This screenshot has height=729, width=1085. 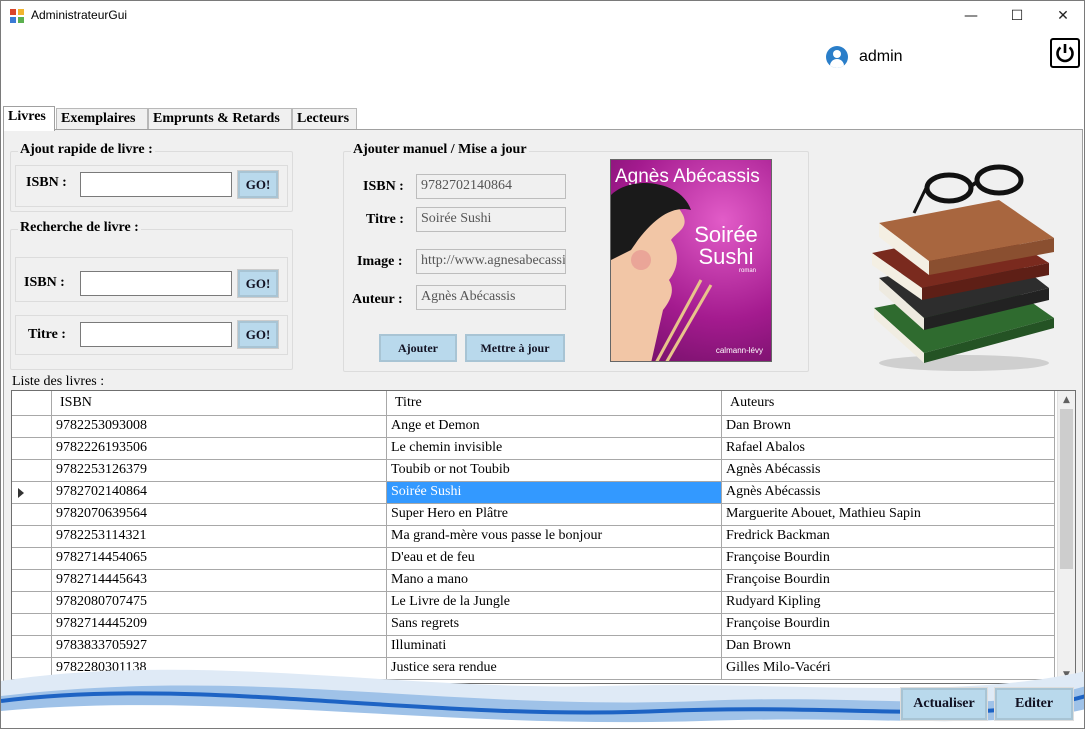 I want to click on search-isbn-go-button: GO!, so click(x=258, y=283).